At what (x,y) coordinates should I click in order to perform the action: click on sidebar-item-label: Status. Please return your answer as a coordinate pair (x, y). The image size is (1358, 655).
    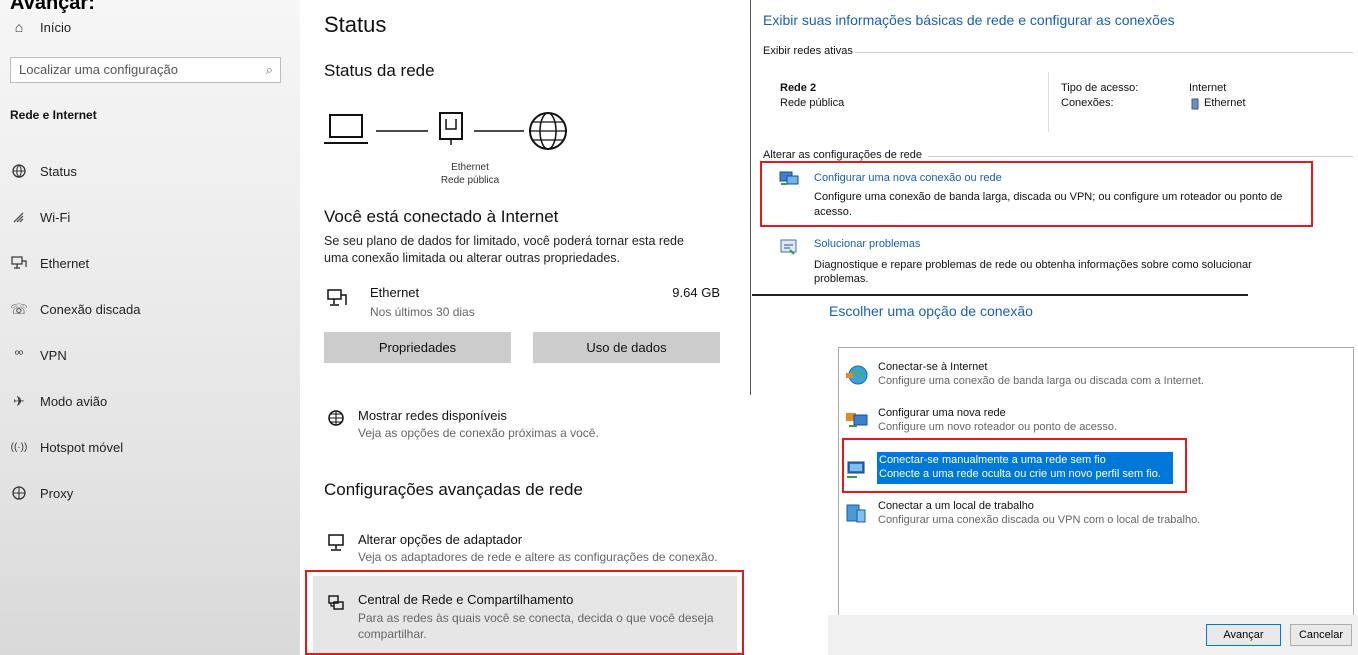
    Looking at the image, I should click on (58, 171).